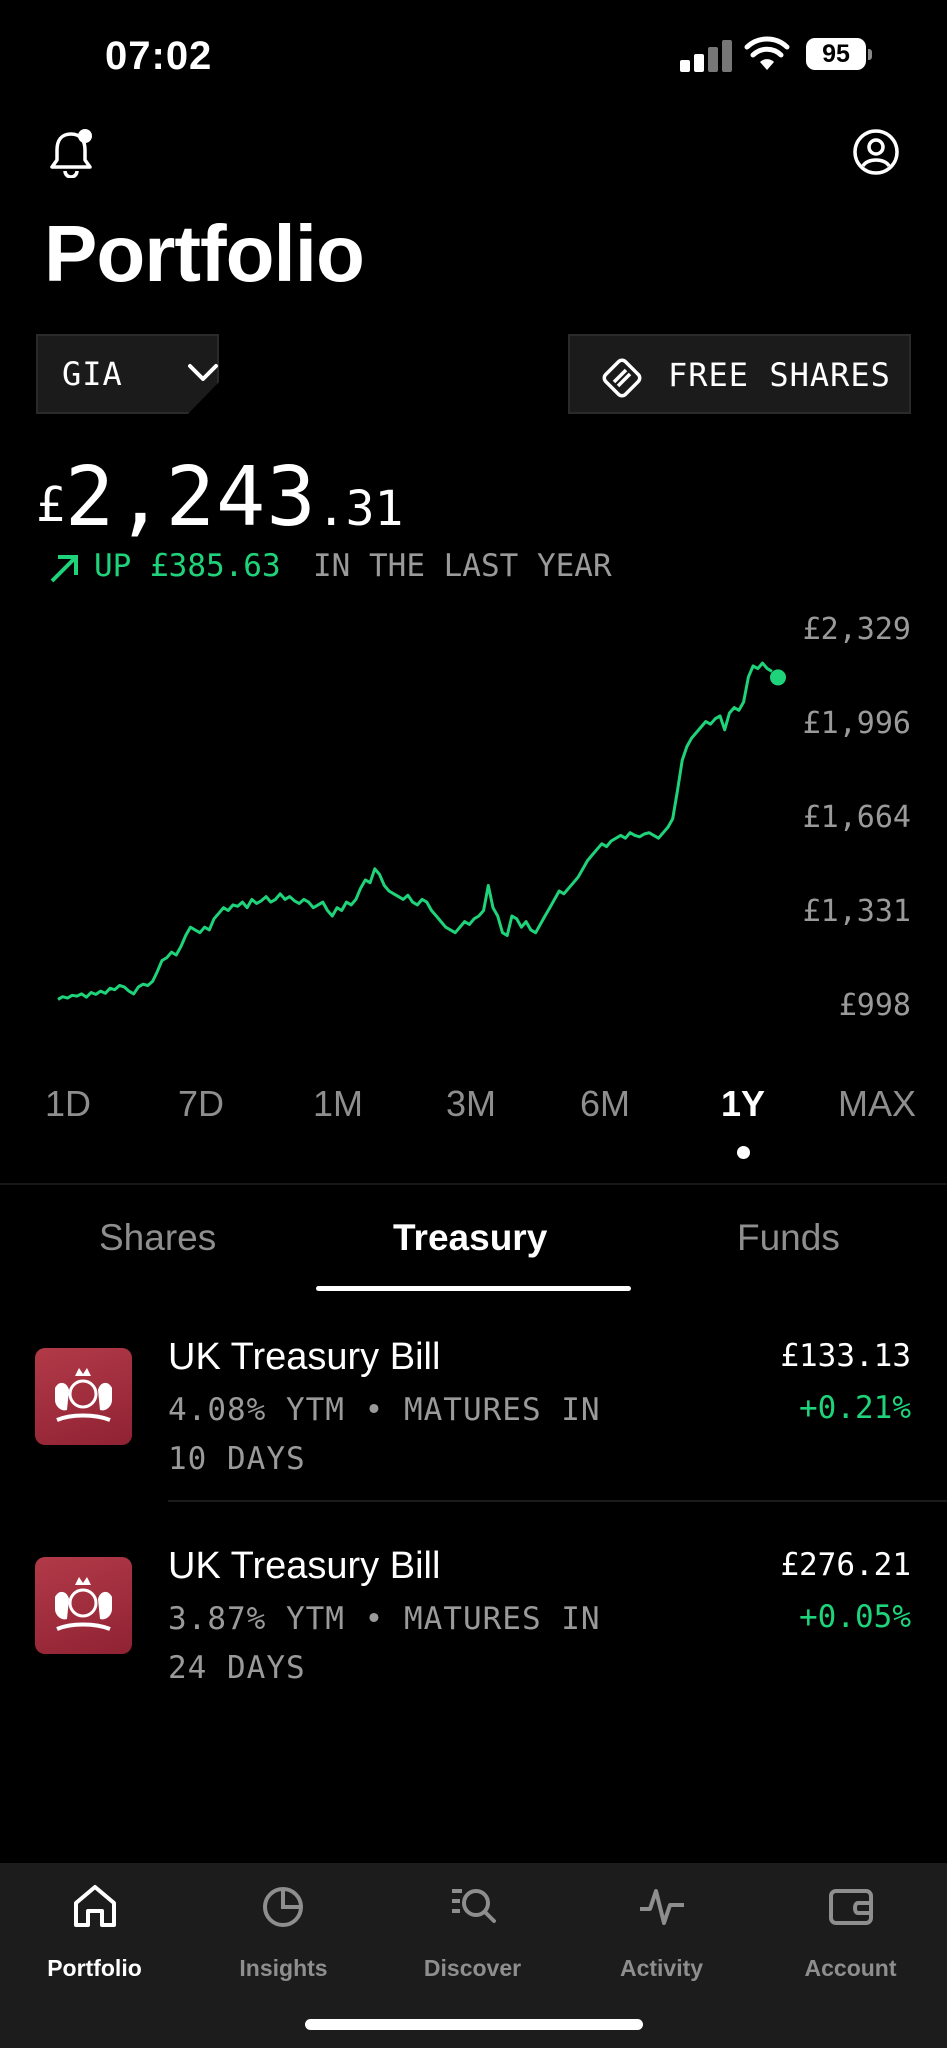  What do you see at coordinates (471, 1104) in the screenshot?
I see `range-3m: 3M` at bounding box center [471, 1104].